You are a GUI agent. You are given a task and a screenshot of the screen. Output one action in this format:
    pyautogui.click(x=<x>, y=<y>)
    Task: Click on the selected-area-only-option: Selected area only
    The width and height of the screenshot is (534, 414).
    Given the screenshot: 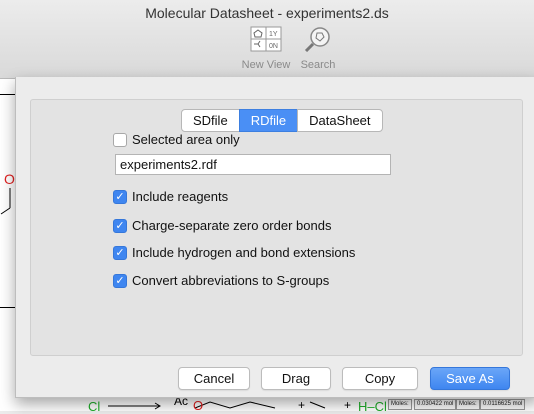 What is the action you would take?
    pyautogui.click(x=176, y=139)
    